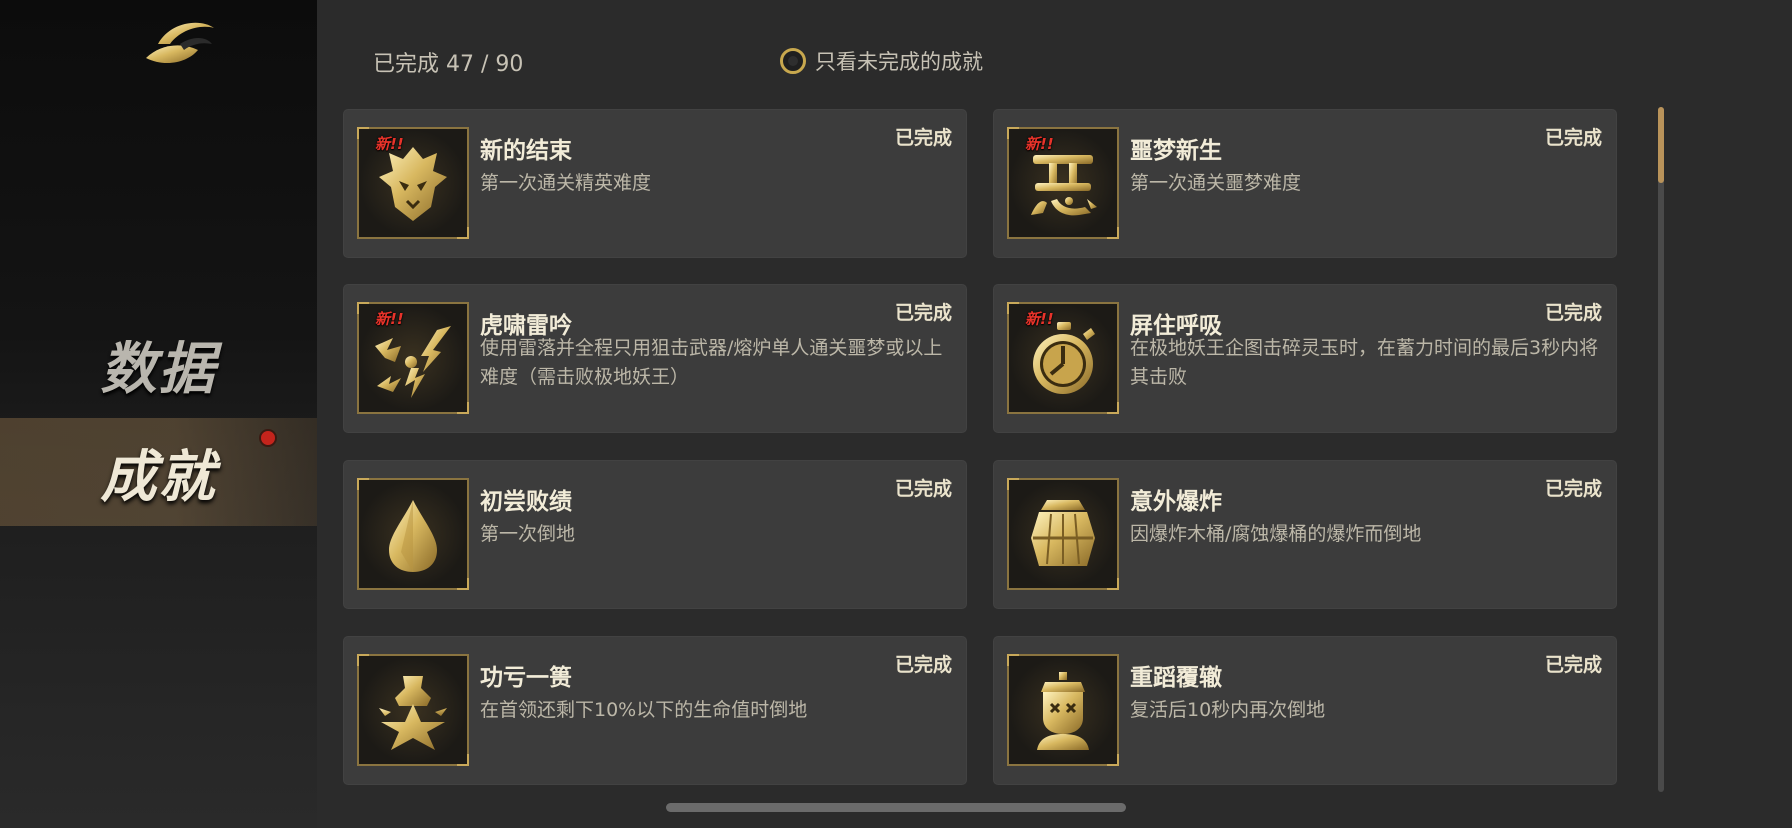 This screenshot has height=828, width=1792. What do you see at coordinates (655, 534) in the screenshot?
I see `achievement-card: 初尝败绩 第一次倒地 已完成` at bounding box center [655, 534].